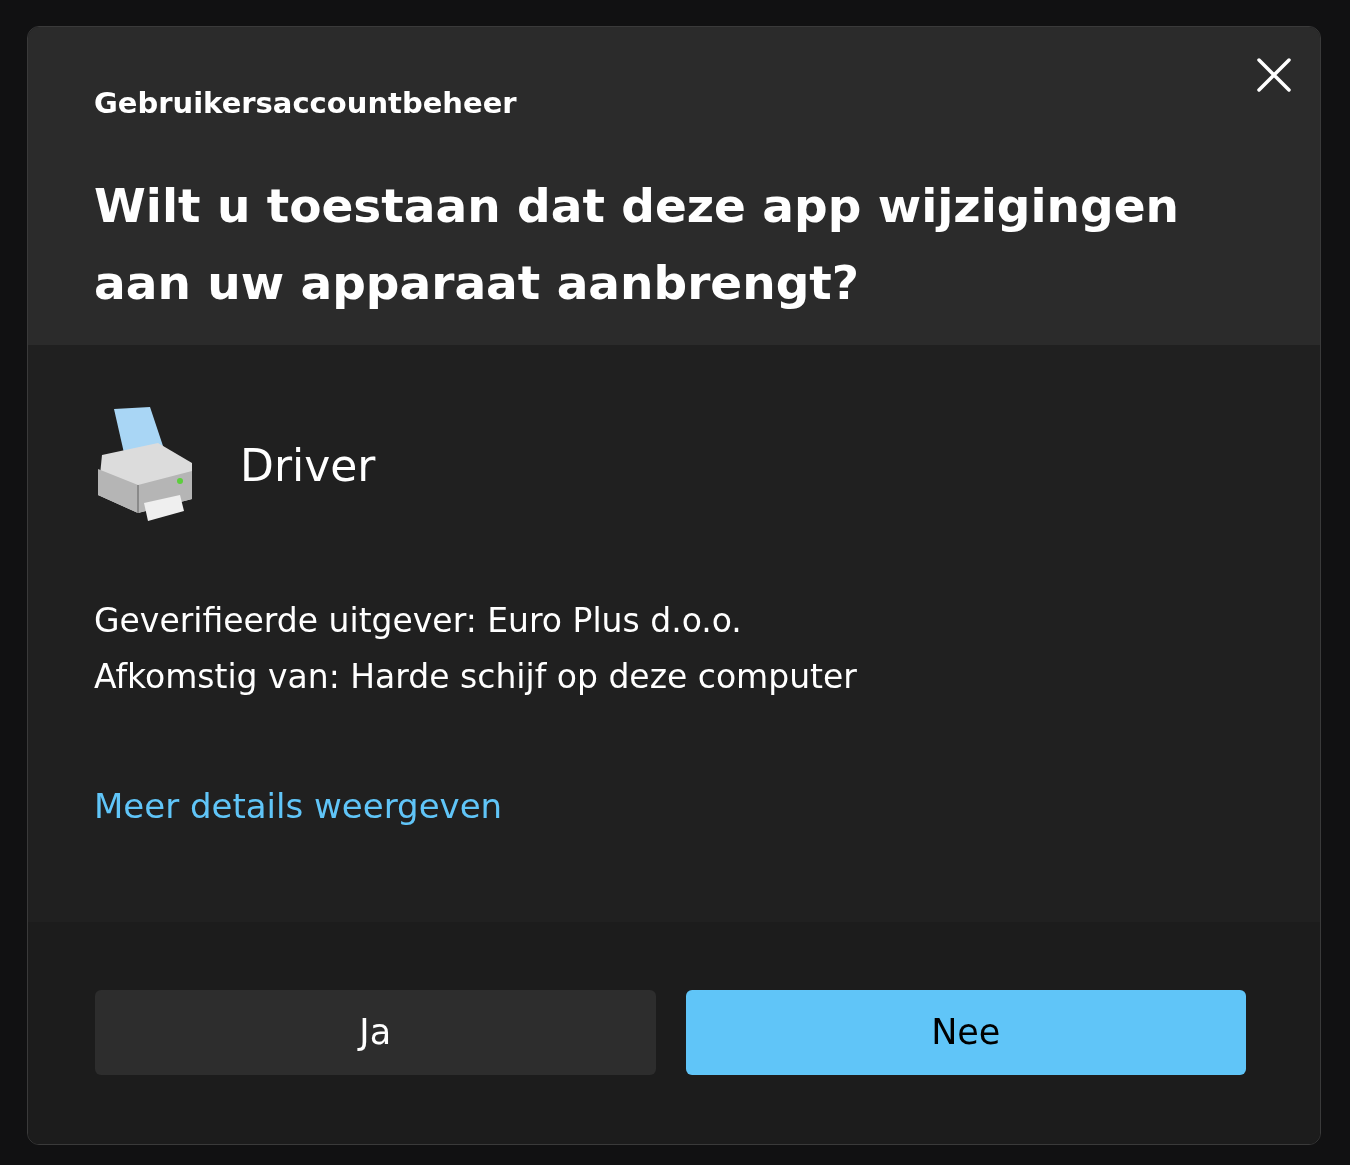 The image size is (1350, 1165). Describe the element at coordinates (375, 1032) in the screenshot. I see `yes-button: Ja` at that location.